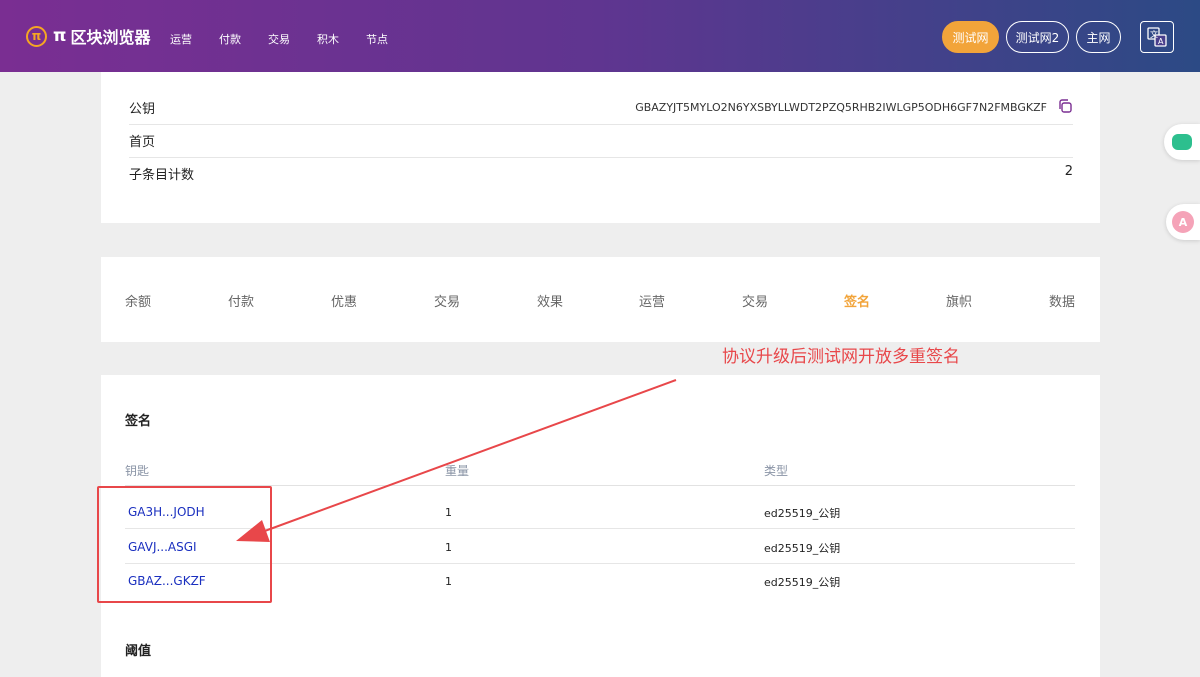  I want to click on annotation-arrow, so click(456, 460).